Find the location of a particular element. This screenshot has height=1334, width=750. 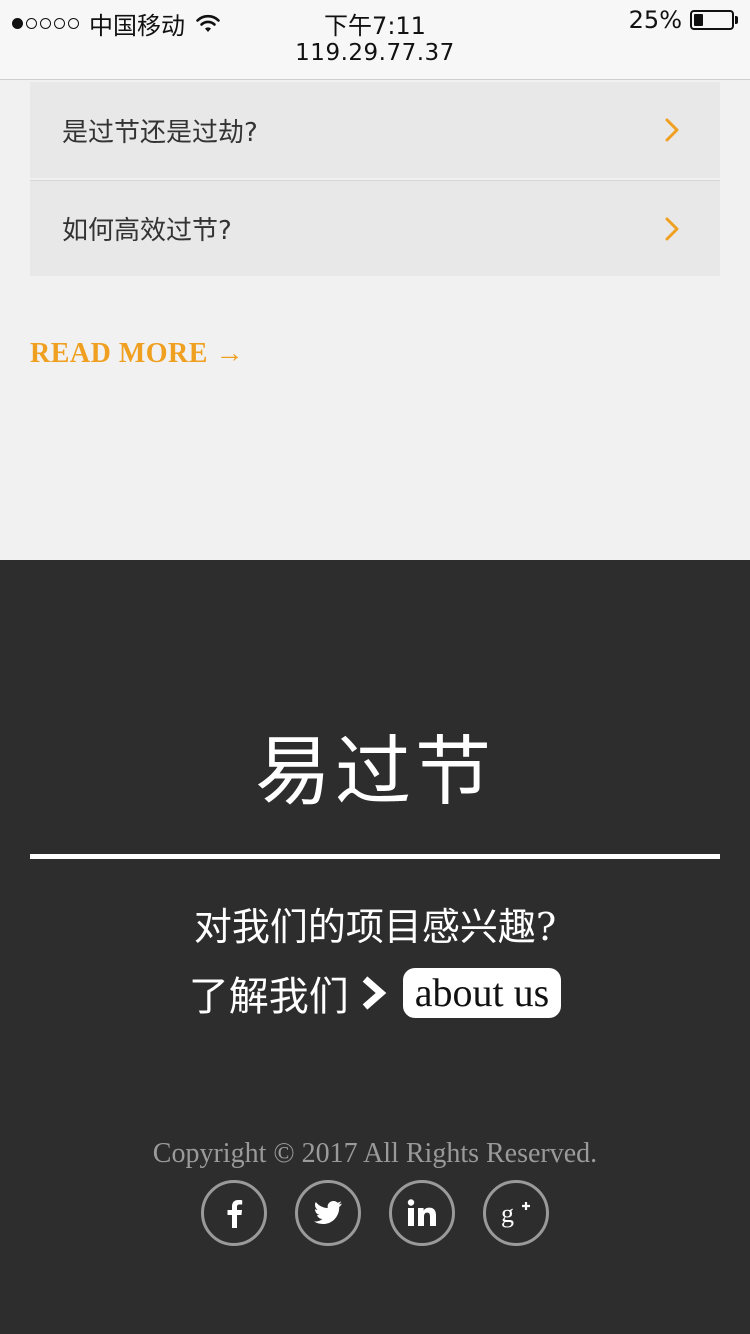

battery-level is located at coordinates (698, 20).